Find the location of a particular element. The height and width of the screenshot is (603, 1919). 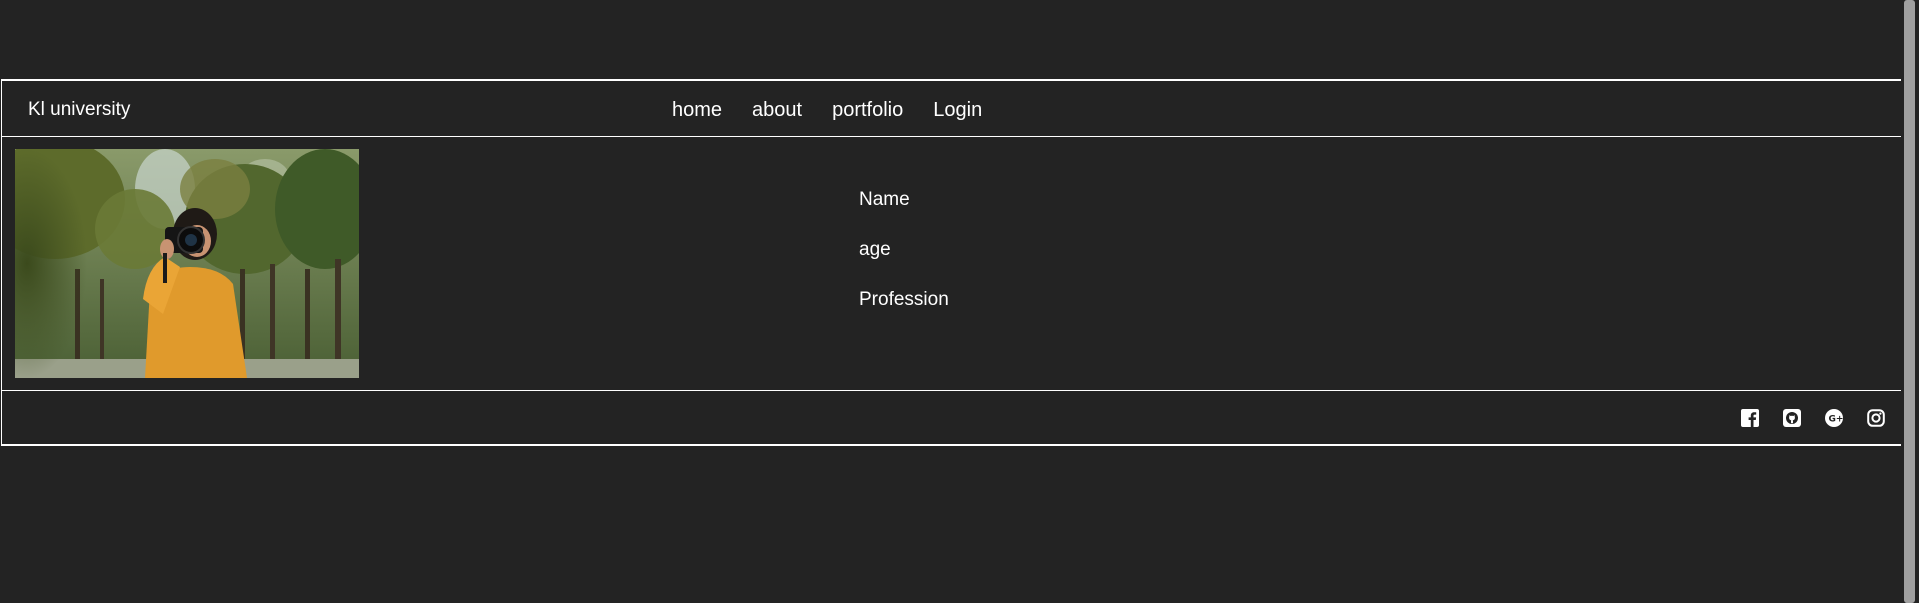

field-profession: Profession is located at coordinates (904, 299).